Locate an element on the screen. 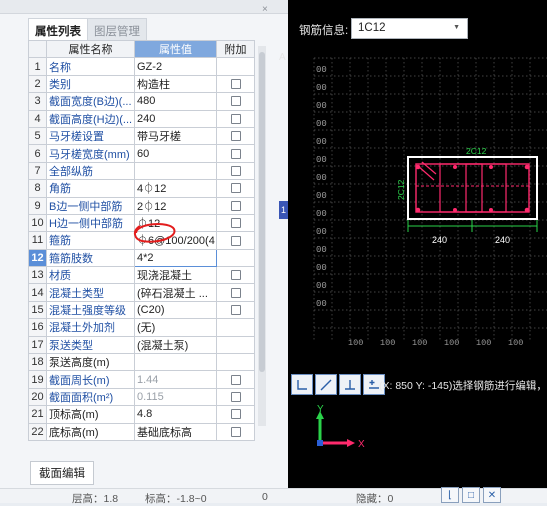  property-name: 截面面积(m²) is located at coordinates (90, 397).